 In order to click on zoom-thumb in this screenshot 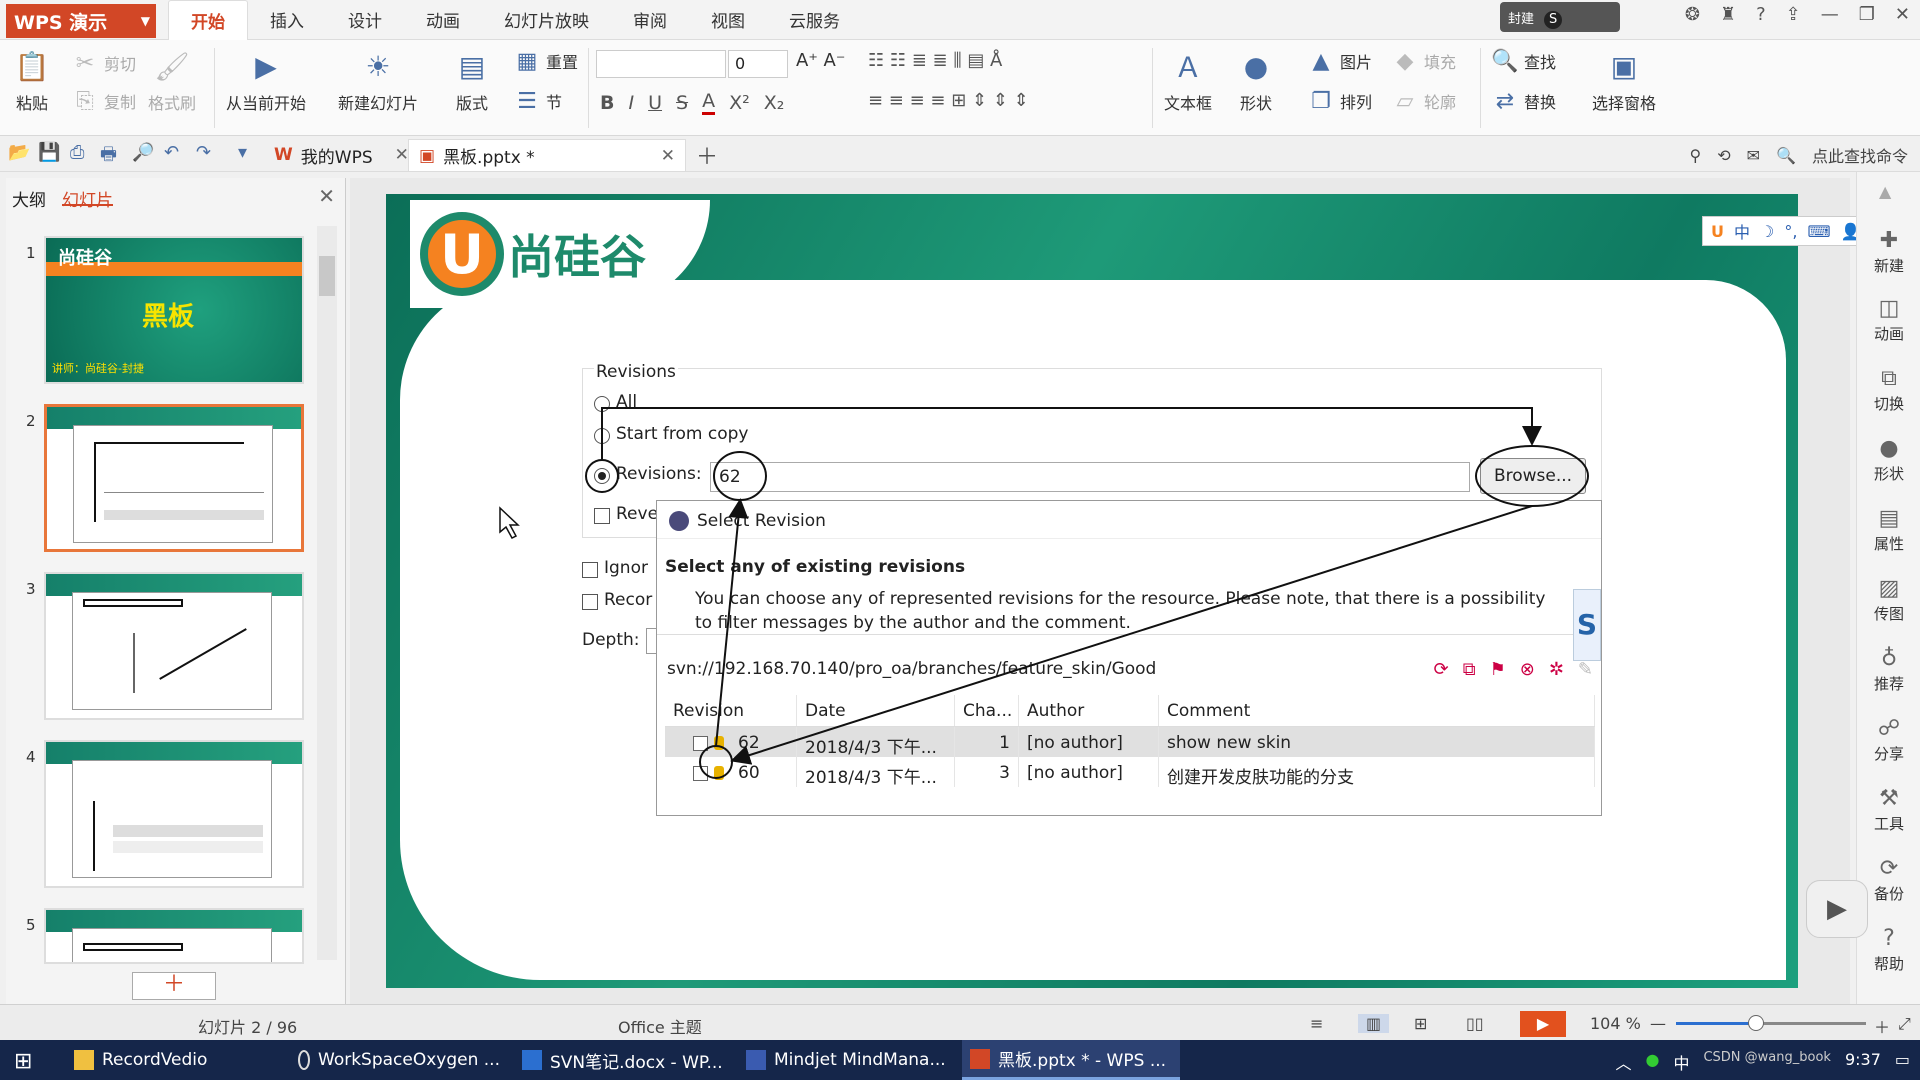, I will do `click(1755, 1023)`.